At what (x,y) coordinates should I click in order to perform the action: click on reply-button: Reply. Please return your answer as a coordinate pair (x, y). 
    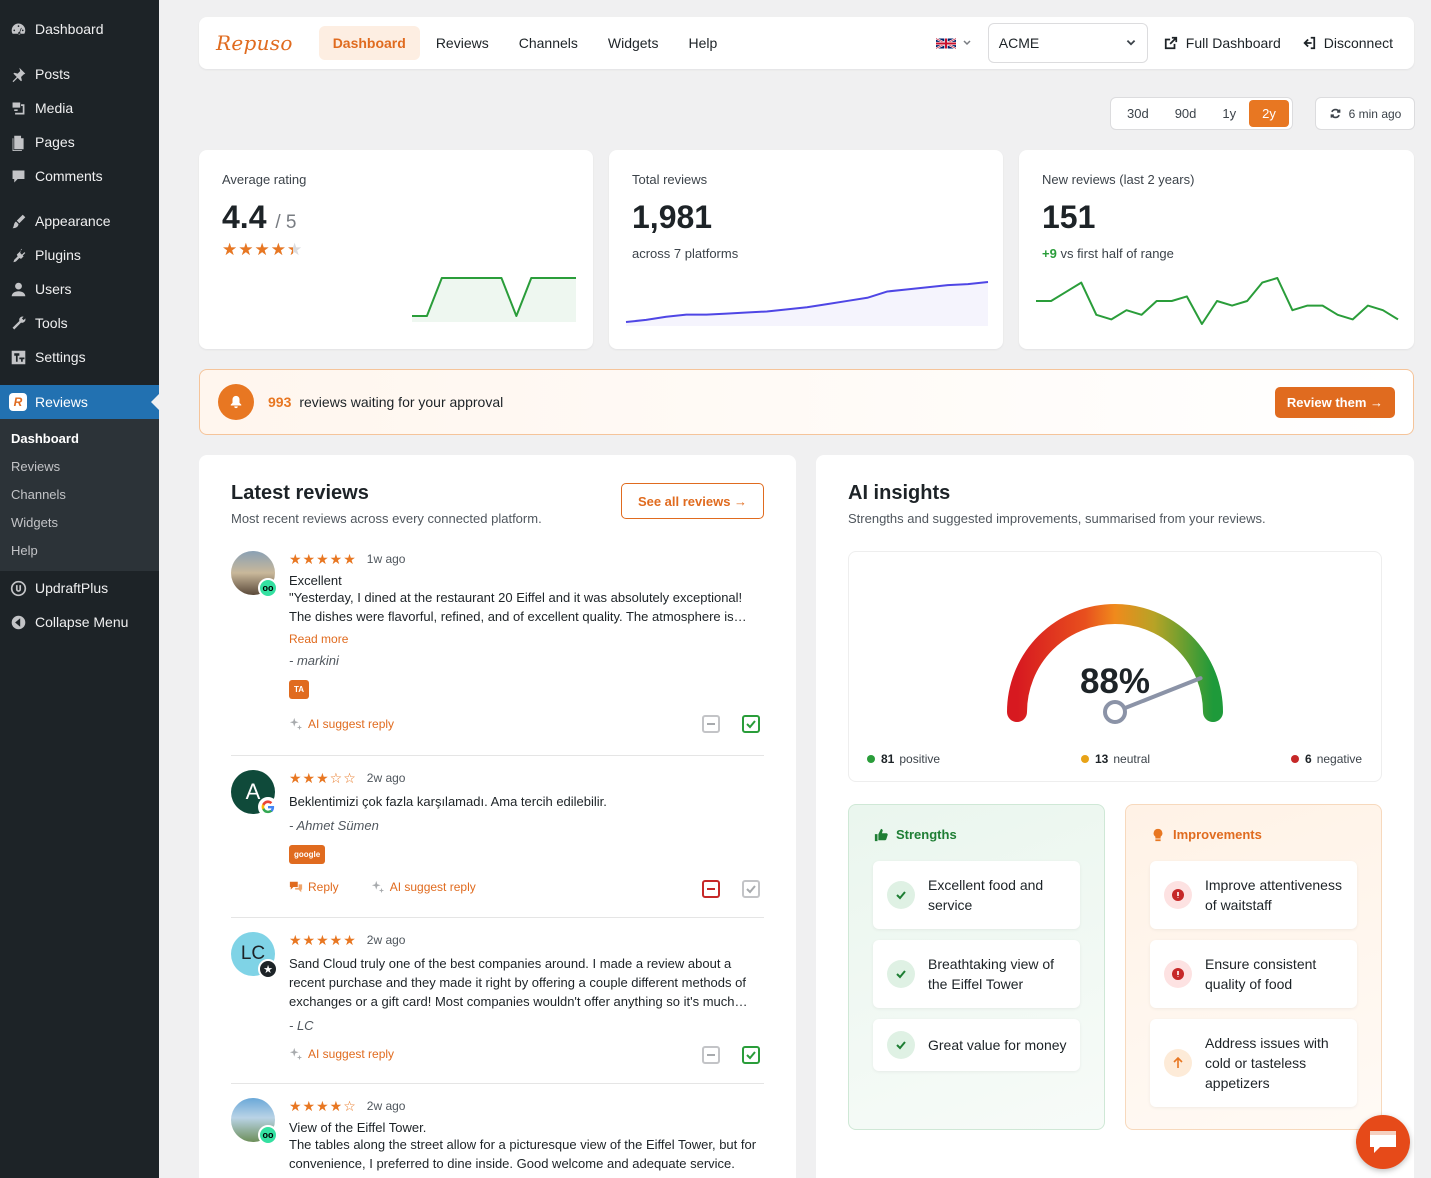
    Looking at the image, I should click on (322, 887).